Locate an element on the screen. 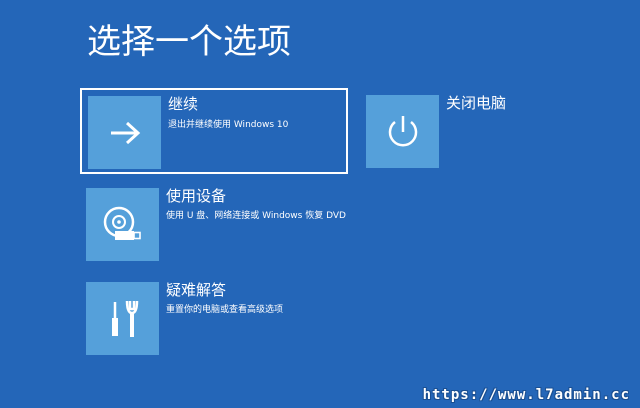 This screenshot has width=640, height=408. disc-usb-icon is located at coordinates (122, 223).